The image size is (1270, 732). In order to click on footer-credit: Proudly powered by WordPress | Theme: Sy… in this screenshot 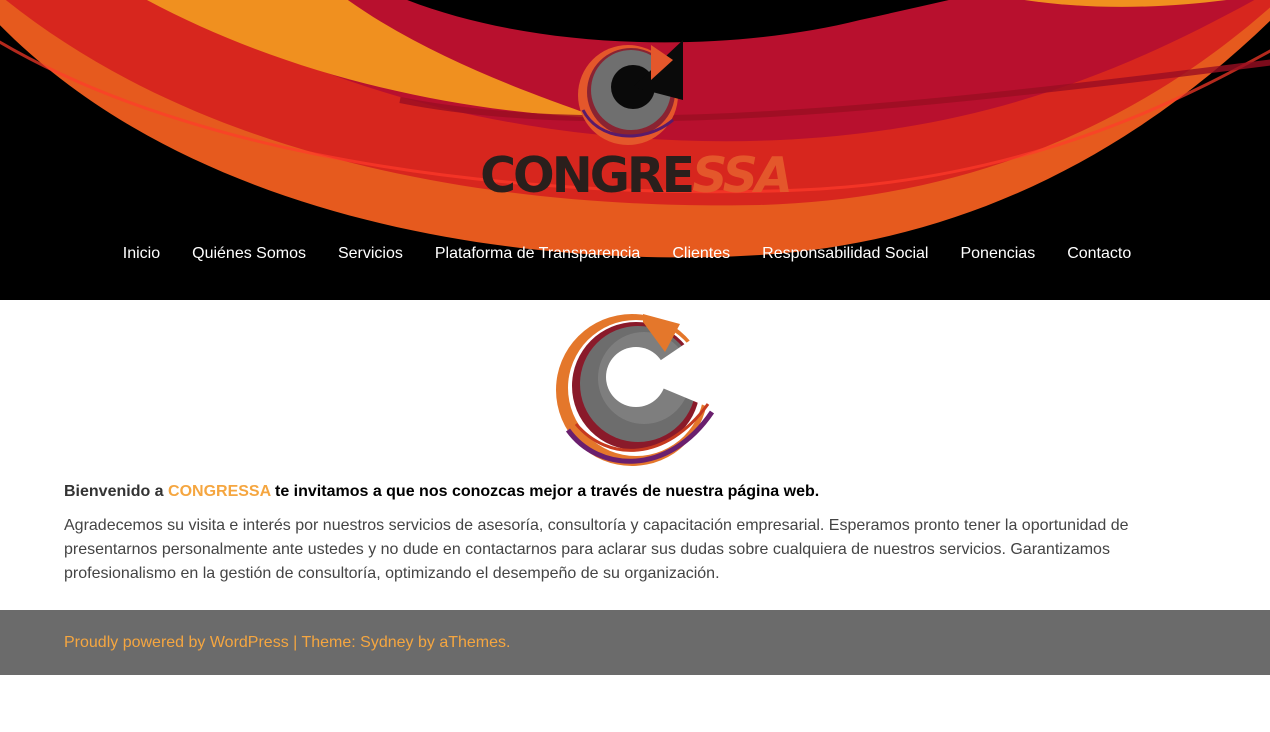, I will do `click(287, 643)`.